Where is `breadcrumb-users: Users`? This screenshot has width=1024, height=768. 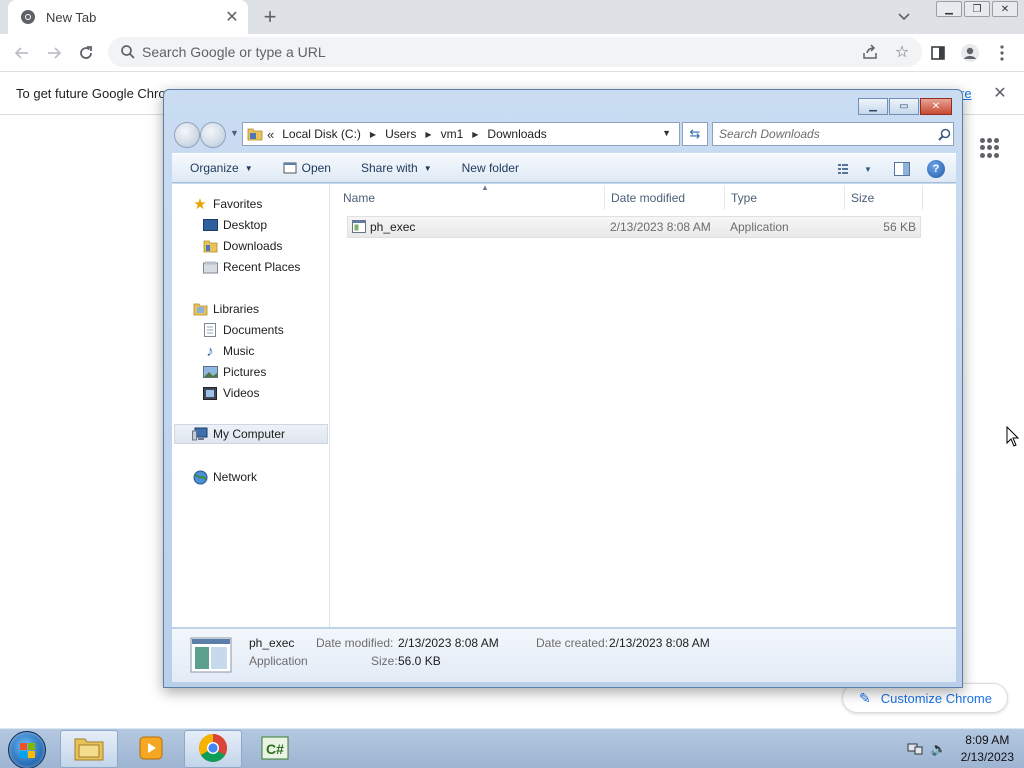
breadcrumb-users: Users is located at coordinates (400, 134).